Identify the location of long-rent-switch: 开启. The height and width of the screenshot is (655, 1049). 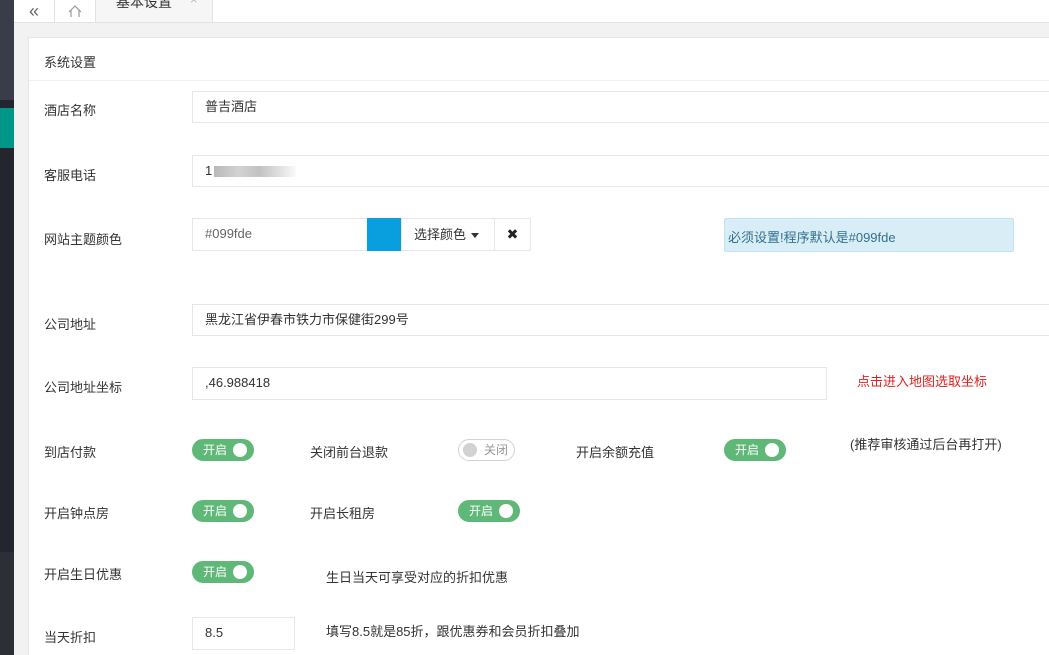
(489, 511).